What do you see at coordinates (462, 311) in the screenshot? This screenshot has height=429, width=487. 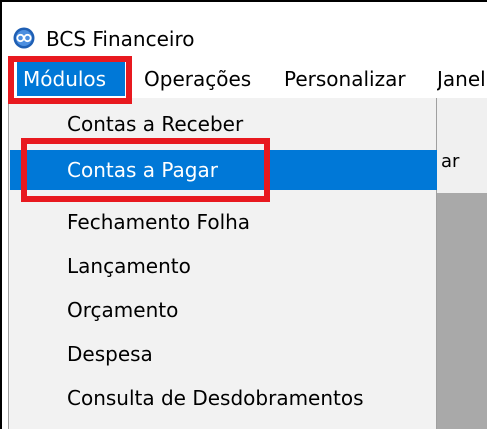 I see `mdi-client-area` at bounding box center [462, 311].